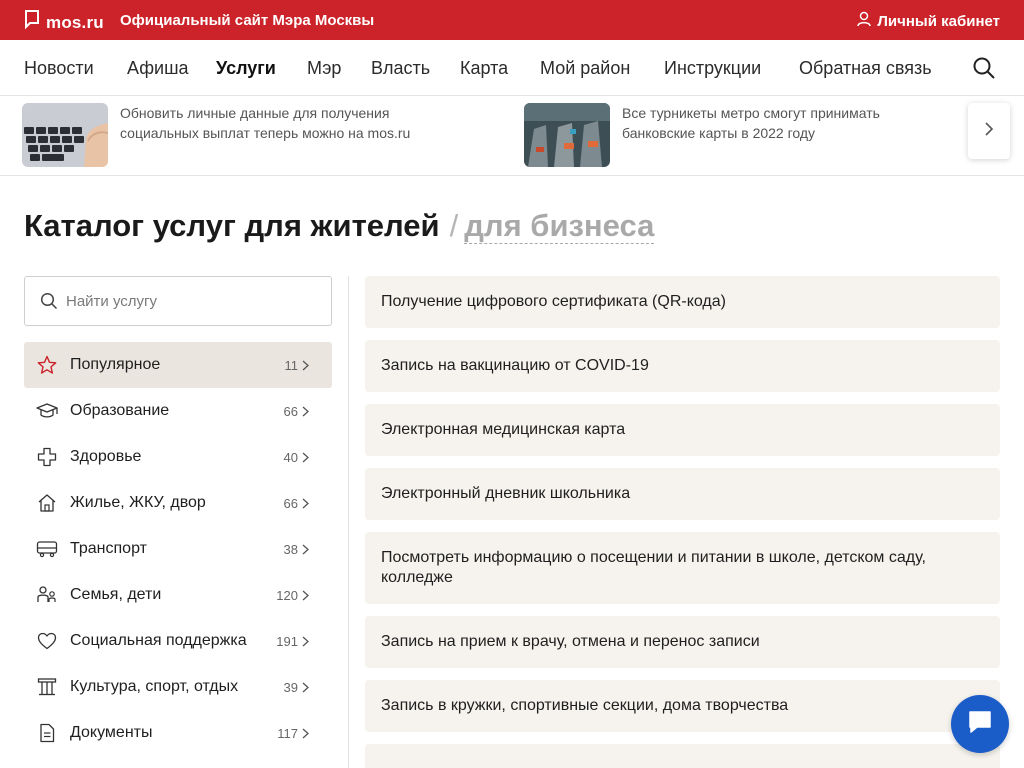  I want to click on nav-item-news: Новости, so click(59, 68).